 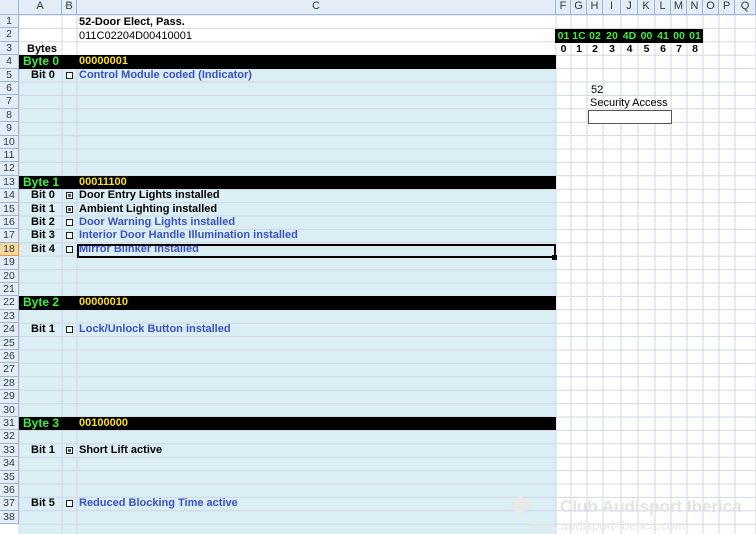 What do you see at coordinates (9, 156) in the screenshot?
I see `row-header-11: 11` at bounding box center [9, 156].